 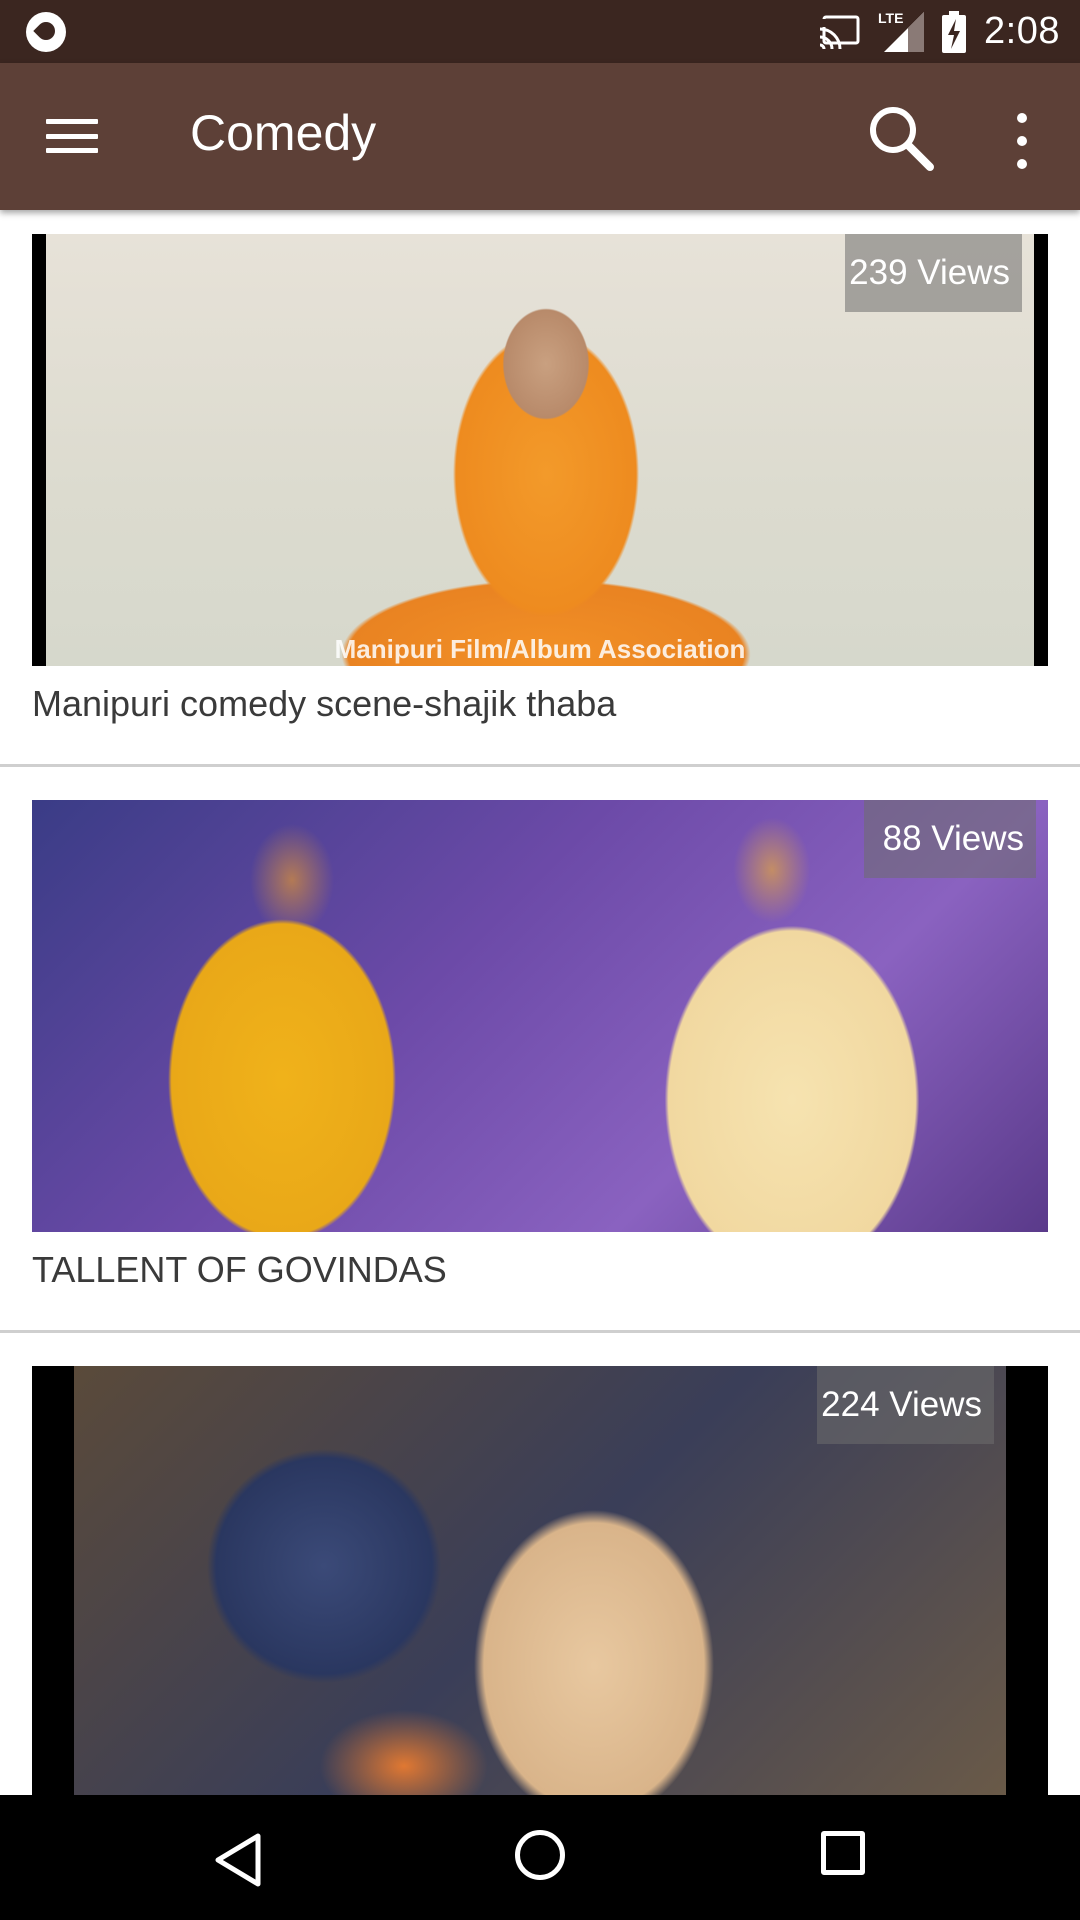 I want to click on video-title: TALLENT OF GOVINDAS, so click(x=239, y=1270).